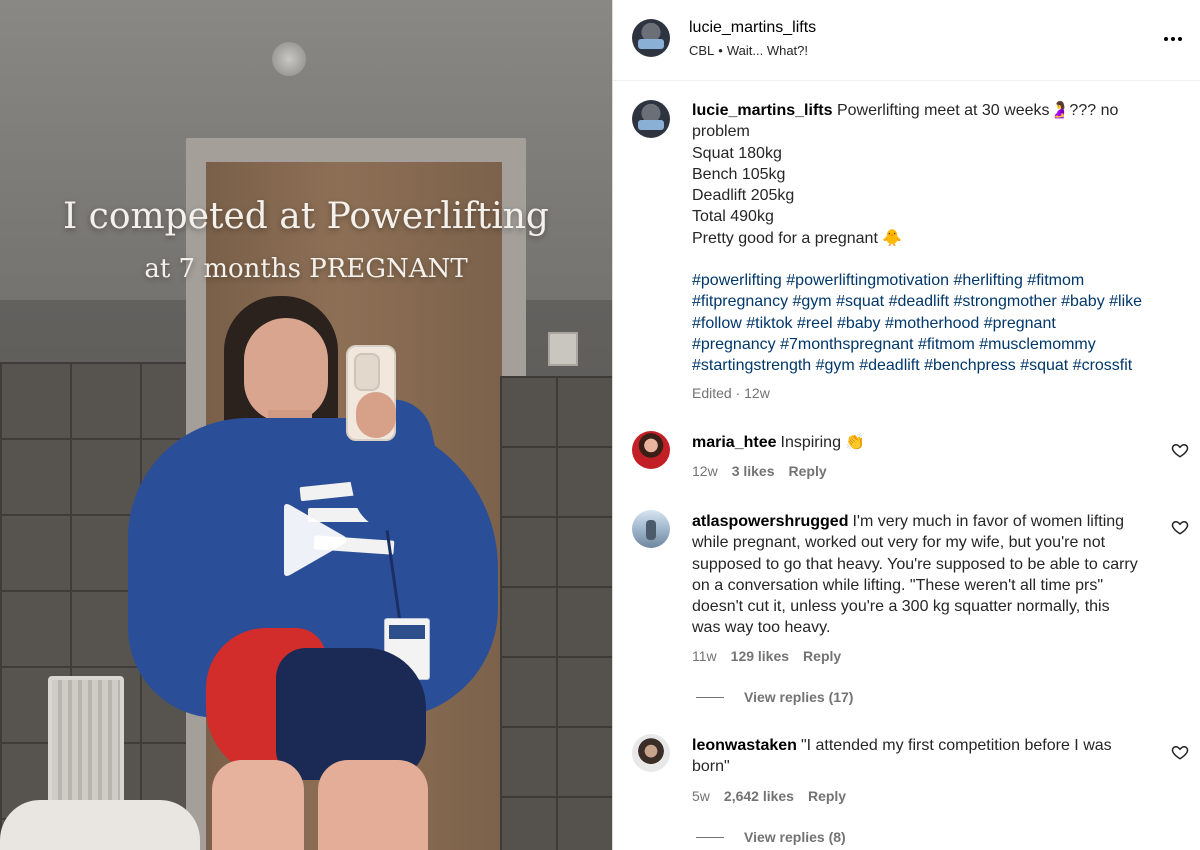 The image size is (1200, 850). I want to click on video-title-line1: I competed at Powerlifting, so click(306, 216).